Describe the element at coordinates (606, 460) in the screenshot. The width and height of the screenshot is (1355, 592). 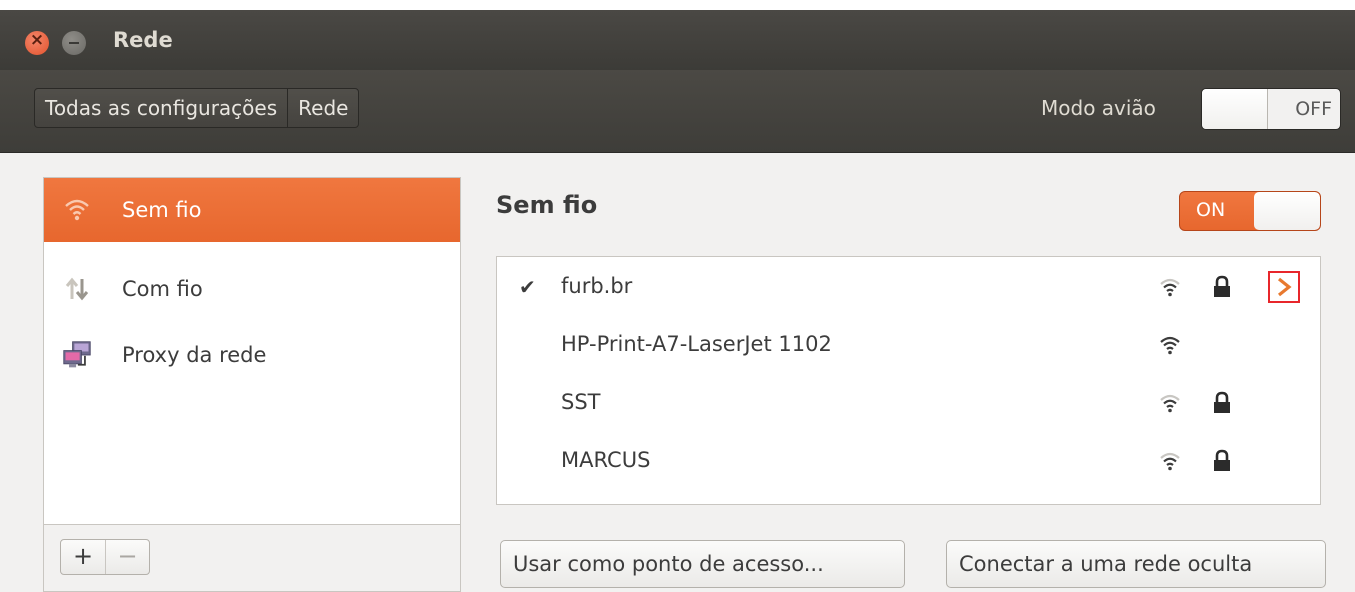
I see `network-name: MARCUS` at that location.